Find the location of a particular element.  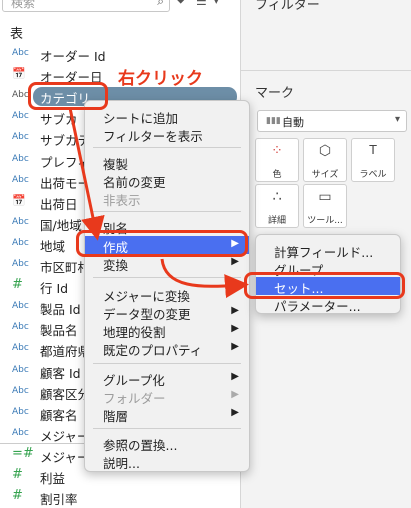

arrow-to-create is located at coordinates (86, 174).